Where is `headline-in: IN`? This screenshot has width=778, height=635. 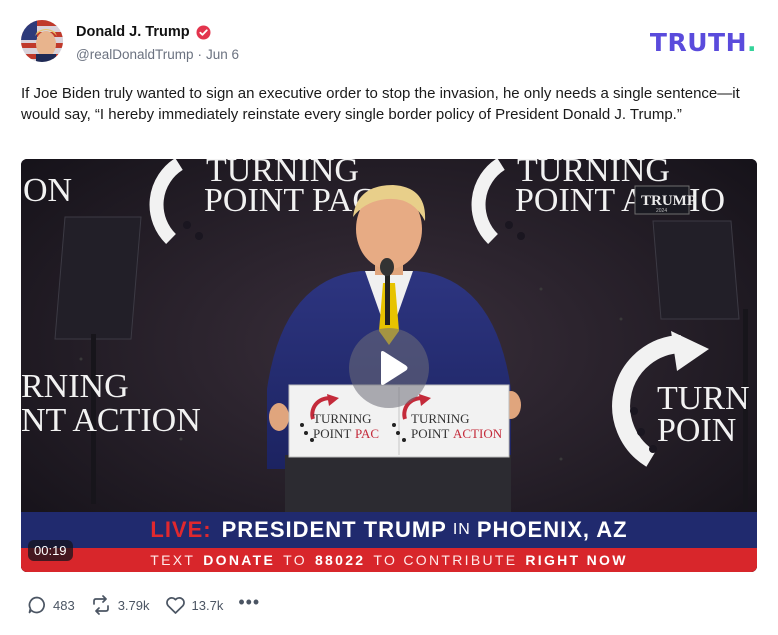 headline-in: IN is located at coordinates (461, 529).